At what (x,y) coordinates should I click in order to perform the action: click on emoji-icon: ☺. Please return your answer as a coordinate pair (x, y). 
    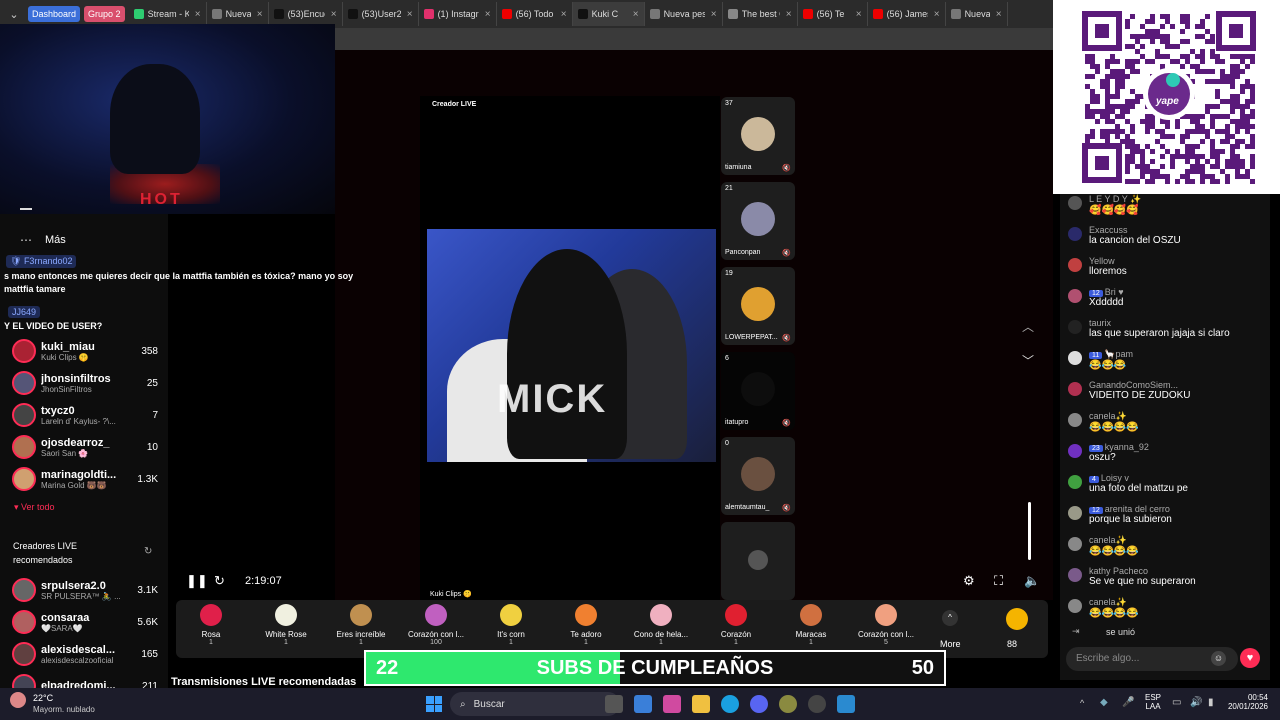
    Looking at the image, I should click on (1218, 658).